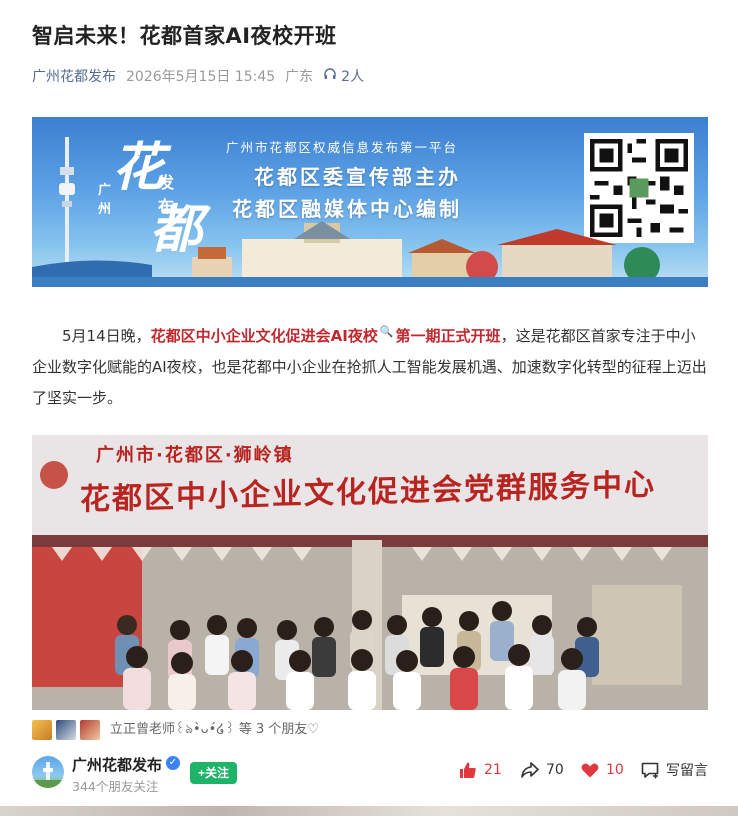  What do you see at coordinates (201, 77) in the screenshot?
I see `publish-date: 2026年5月15日 15:45` at bounding box center [201, 77].